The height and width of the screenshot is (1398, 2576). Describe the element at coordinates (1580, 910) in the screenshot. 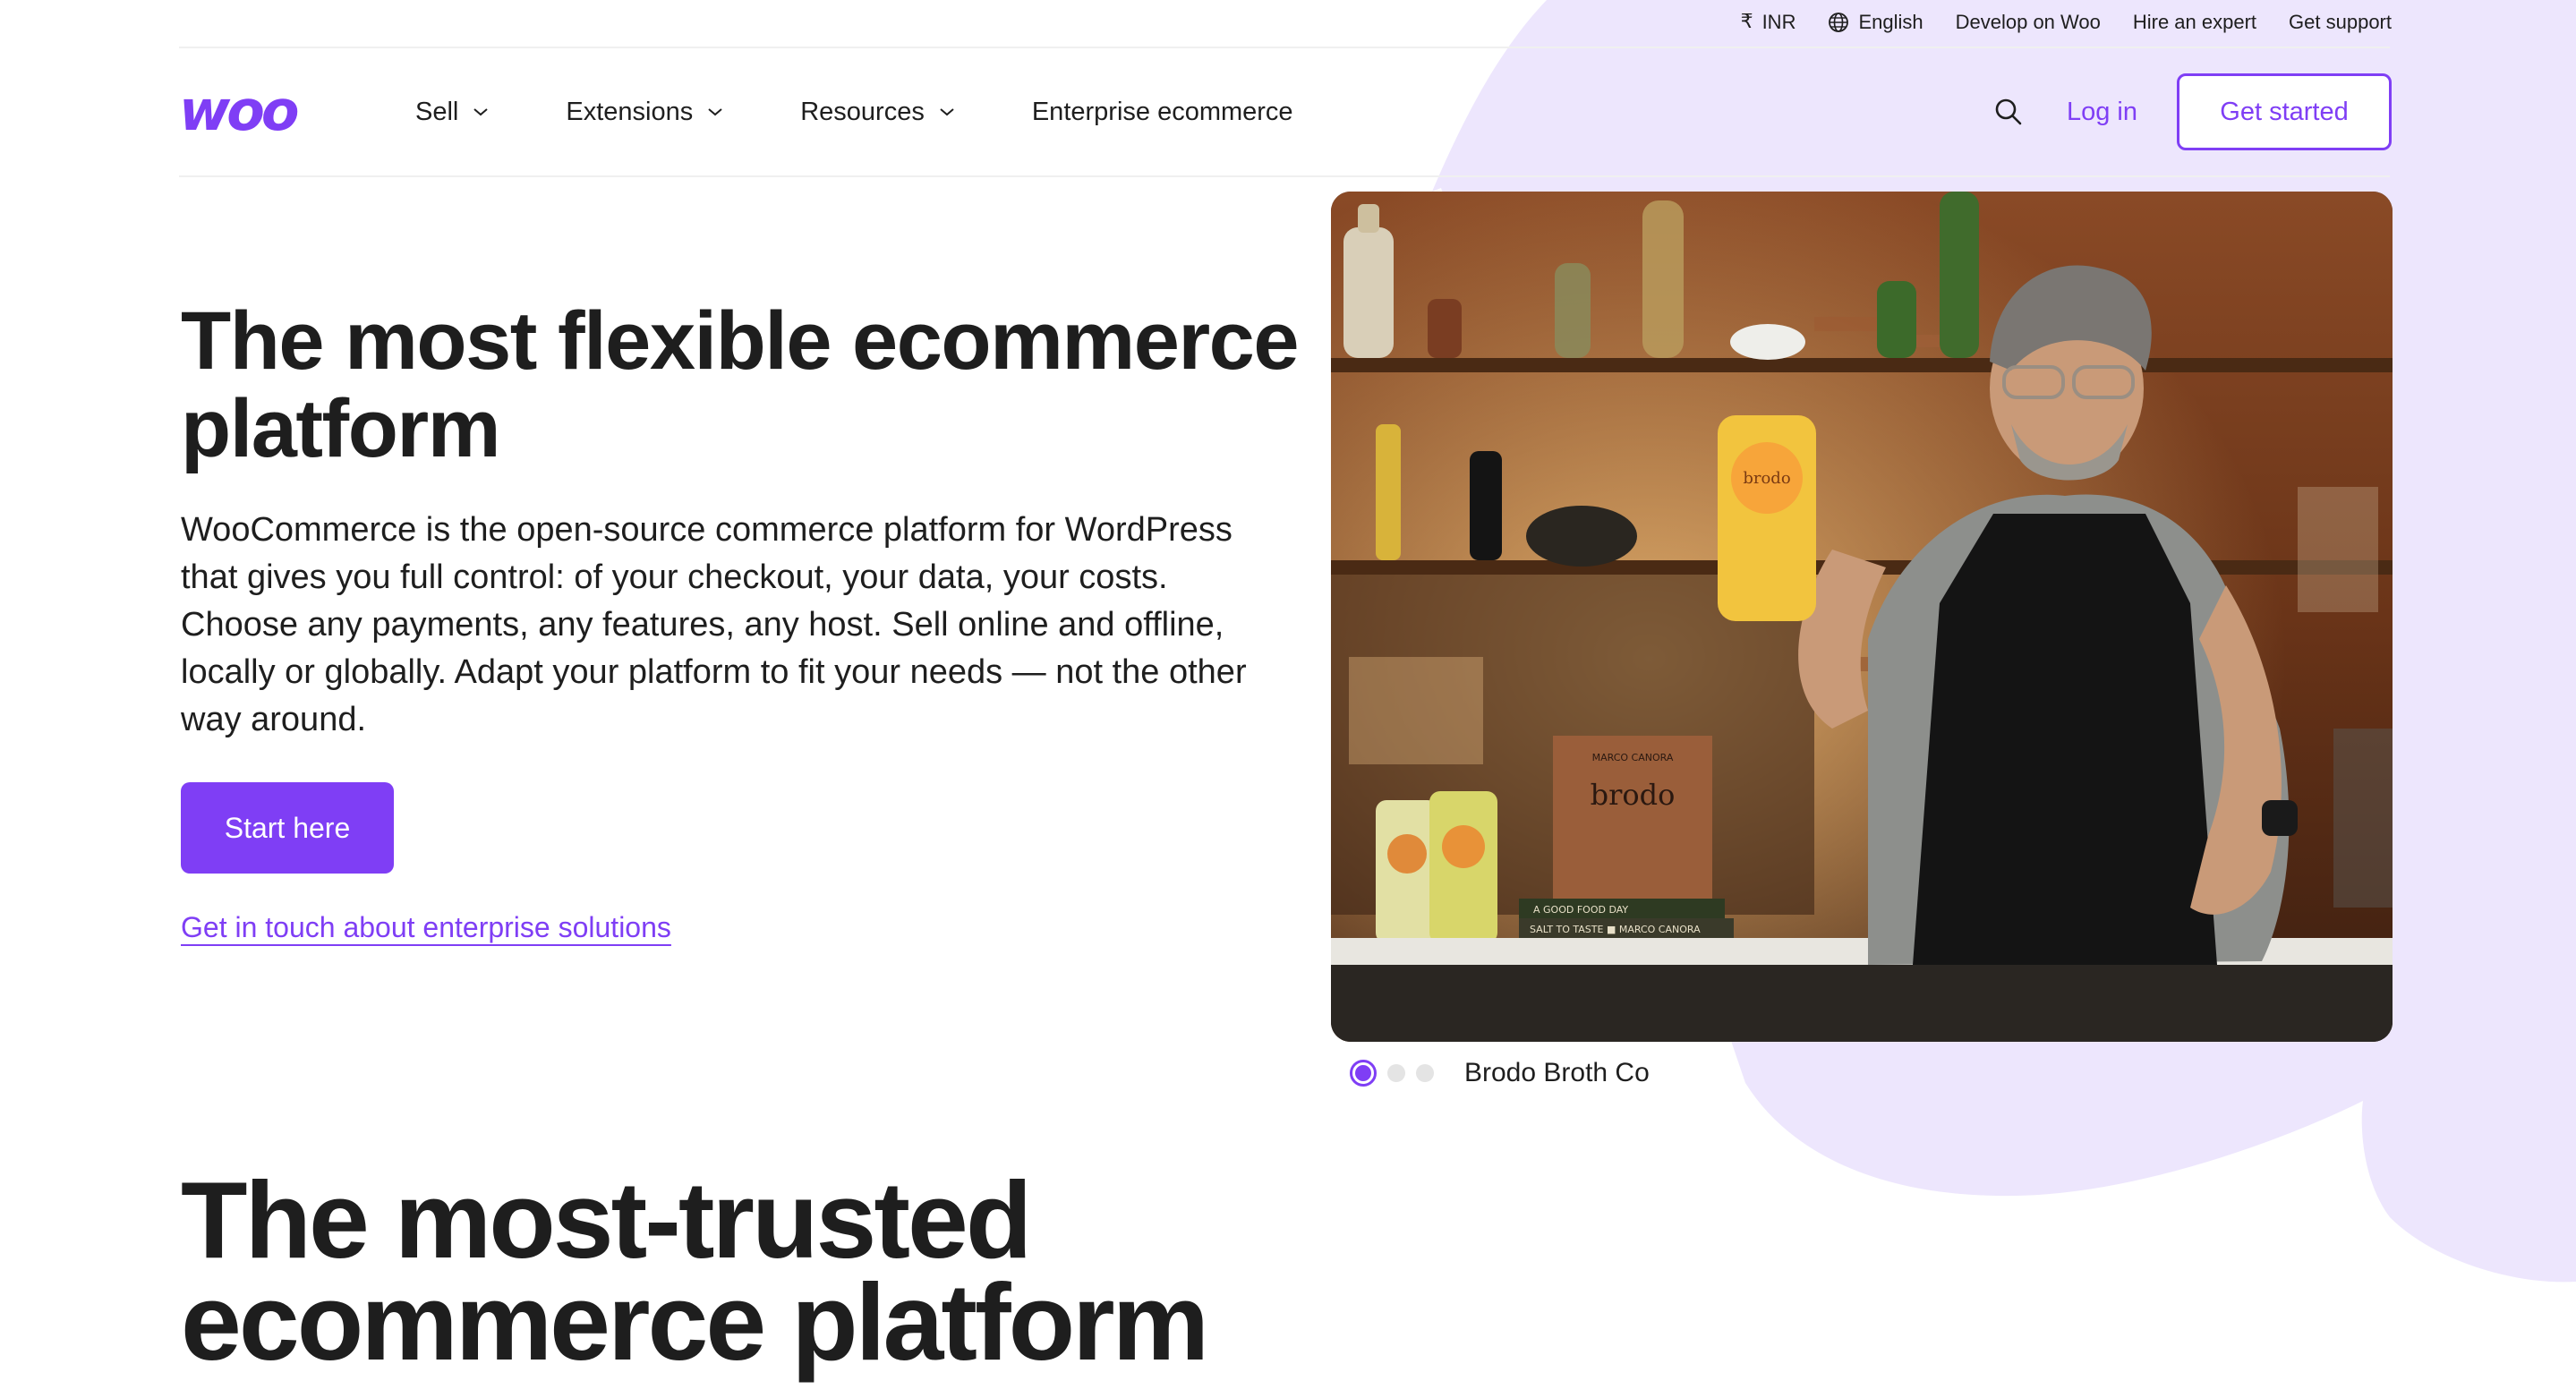

I see `book-spine-1: A GOOD FOOD DAY` at that location.